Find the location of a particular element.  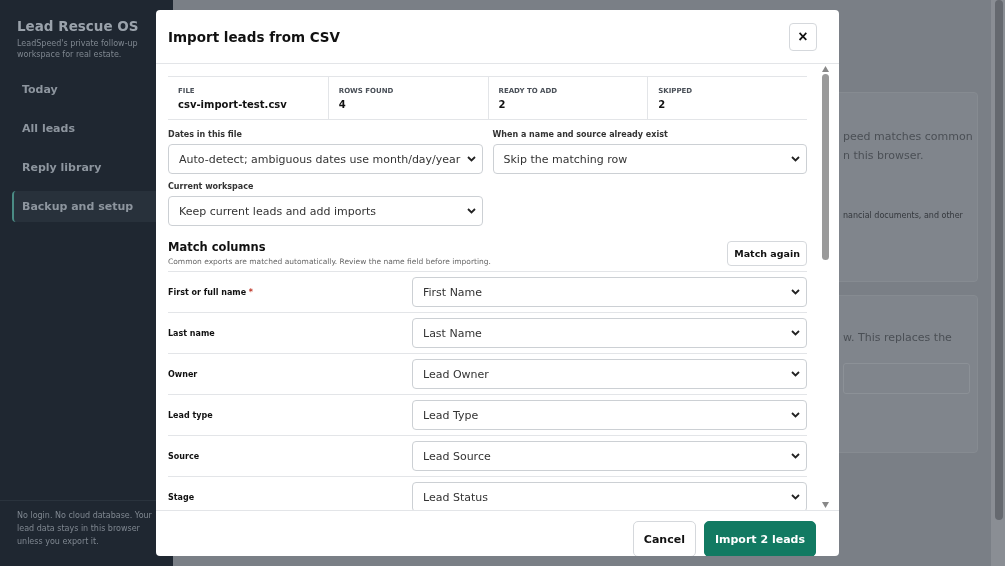

field-label: Last name is located at coordinates (192, 333).